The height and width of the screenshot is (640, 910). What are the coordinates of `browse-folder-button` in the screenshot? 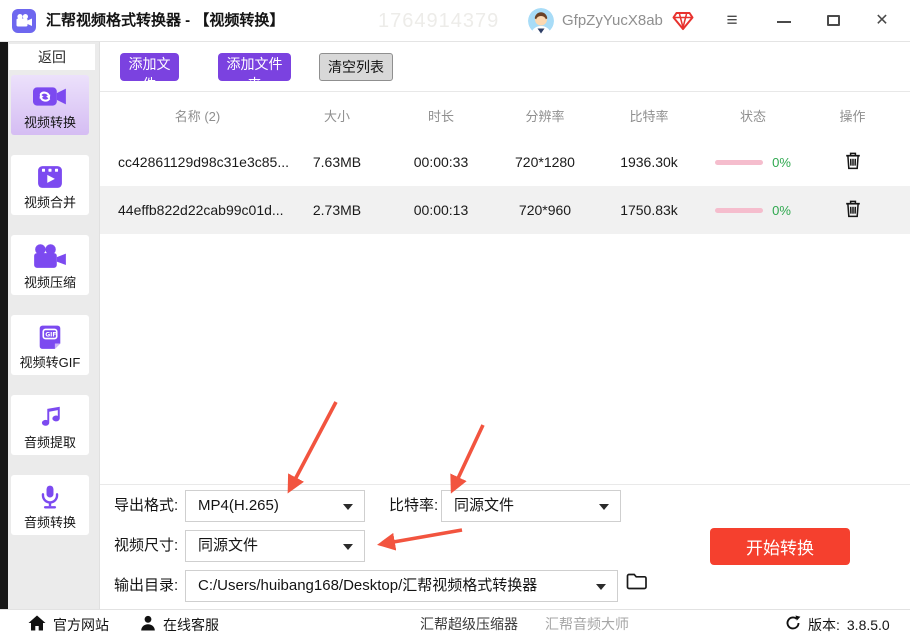 It's located at (637, 582).